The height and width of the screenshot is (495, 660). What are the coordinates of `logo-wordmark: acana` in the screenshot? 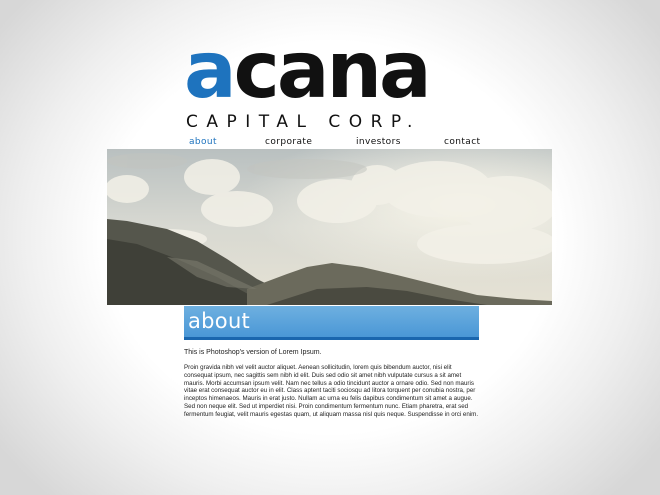 It's located at (331, 71).